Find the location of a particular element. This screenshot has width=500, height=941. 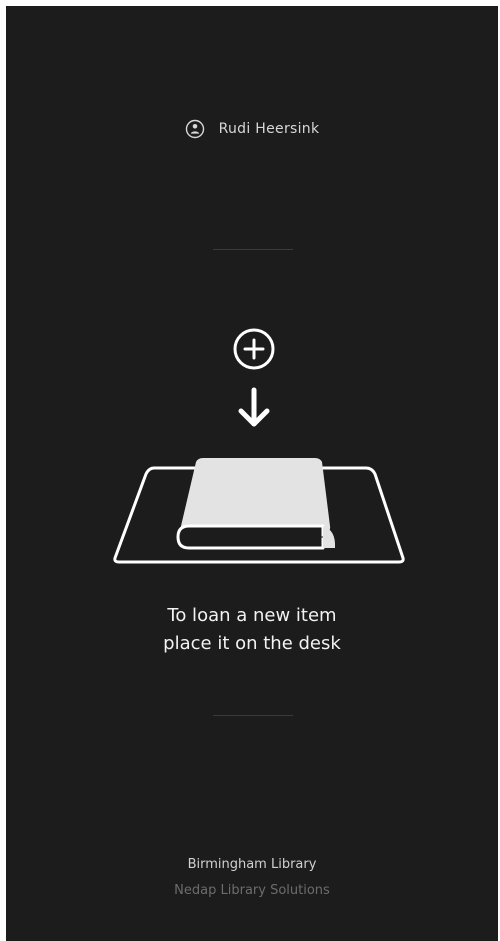

instruction-text: To loan a new item place it on the desk is located at coordinates (252, 630).